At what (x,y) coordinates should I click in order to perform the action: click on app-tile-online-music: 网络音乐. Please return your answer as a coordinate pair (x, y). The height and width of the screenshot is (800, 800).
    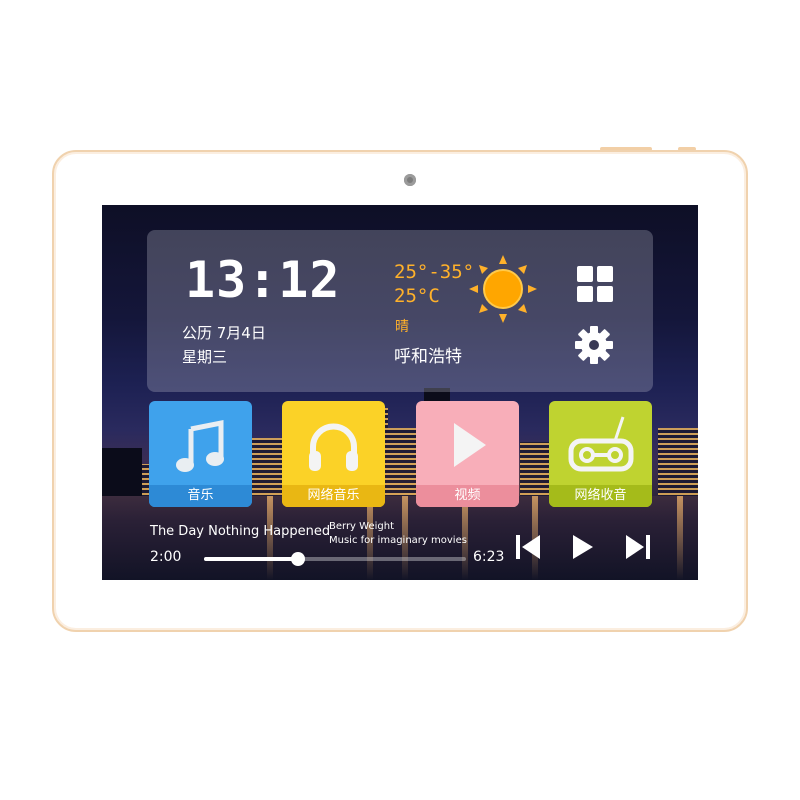
    Looking at the image, I should click on (333, 454).